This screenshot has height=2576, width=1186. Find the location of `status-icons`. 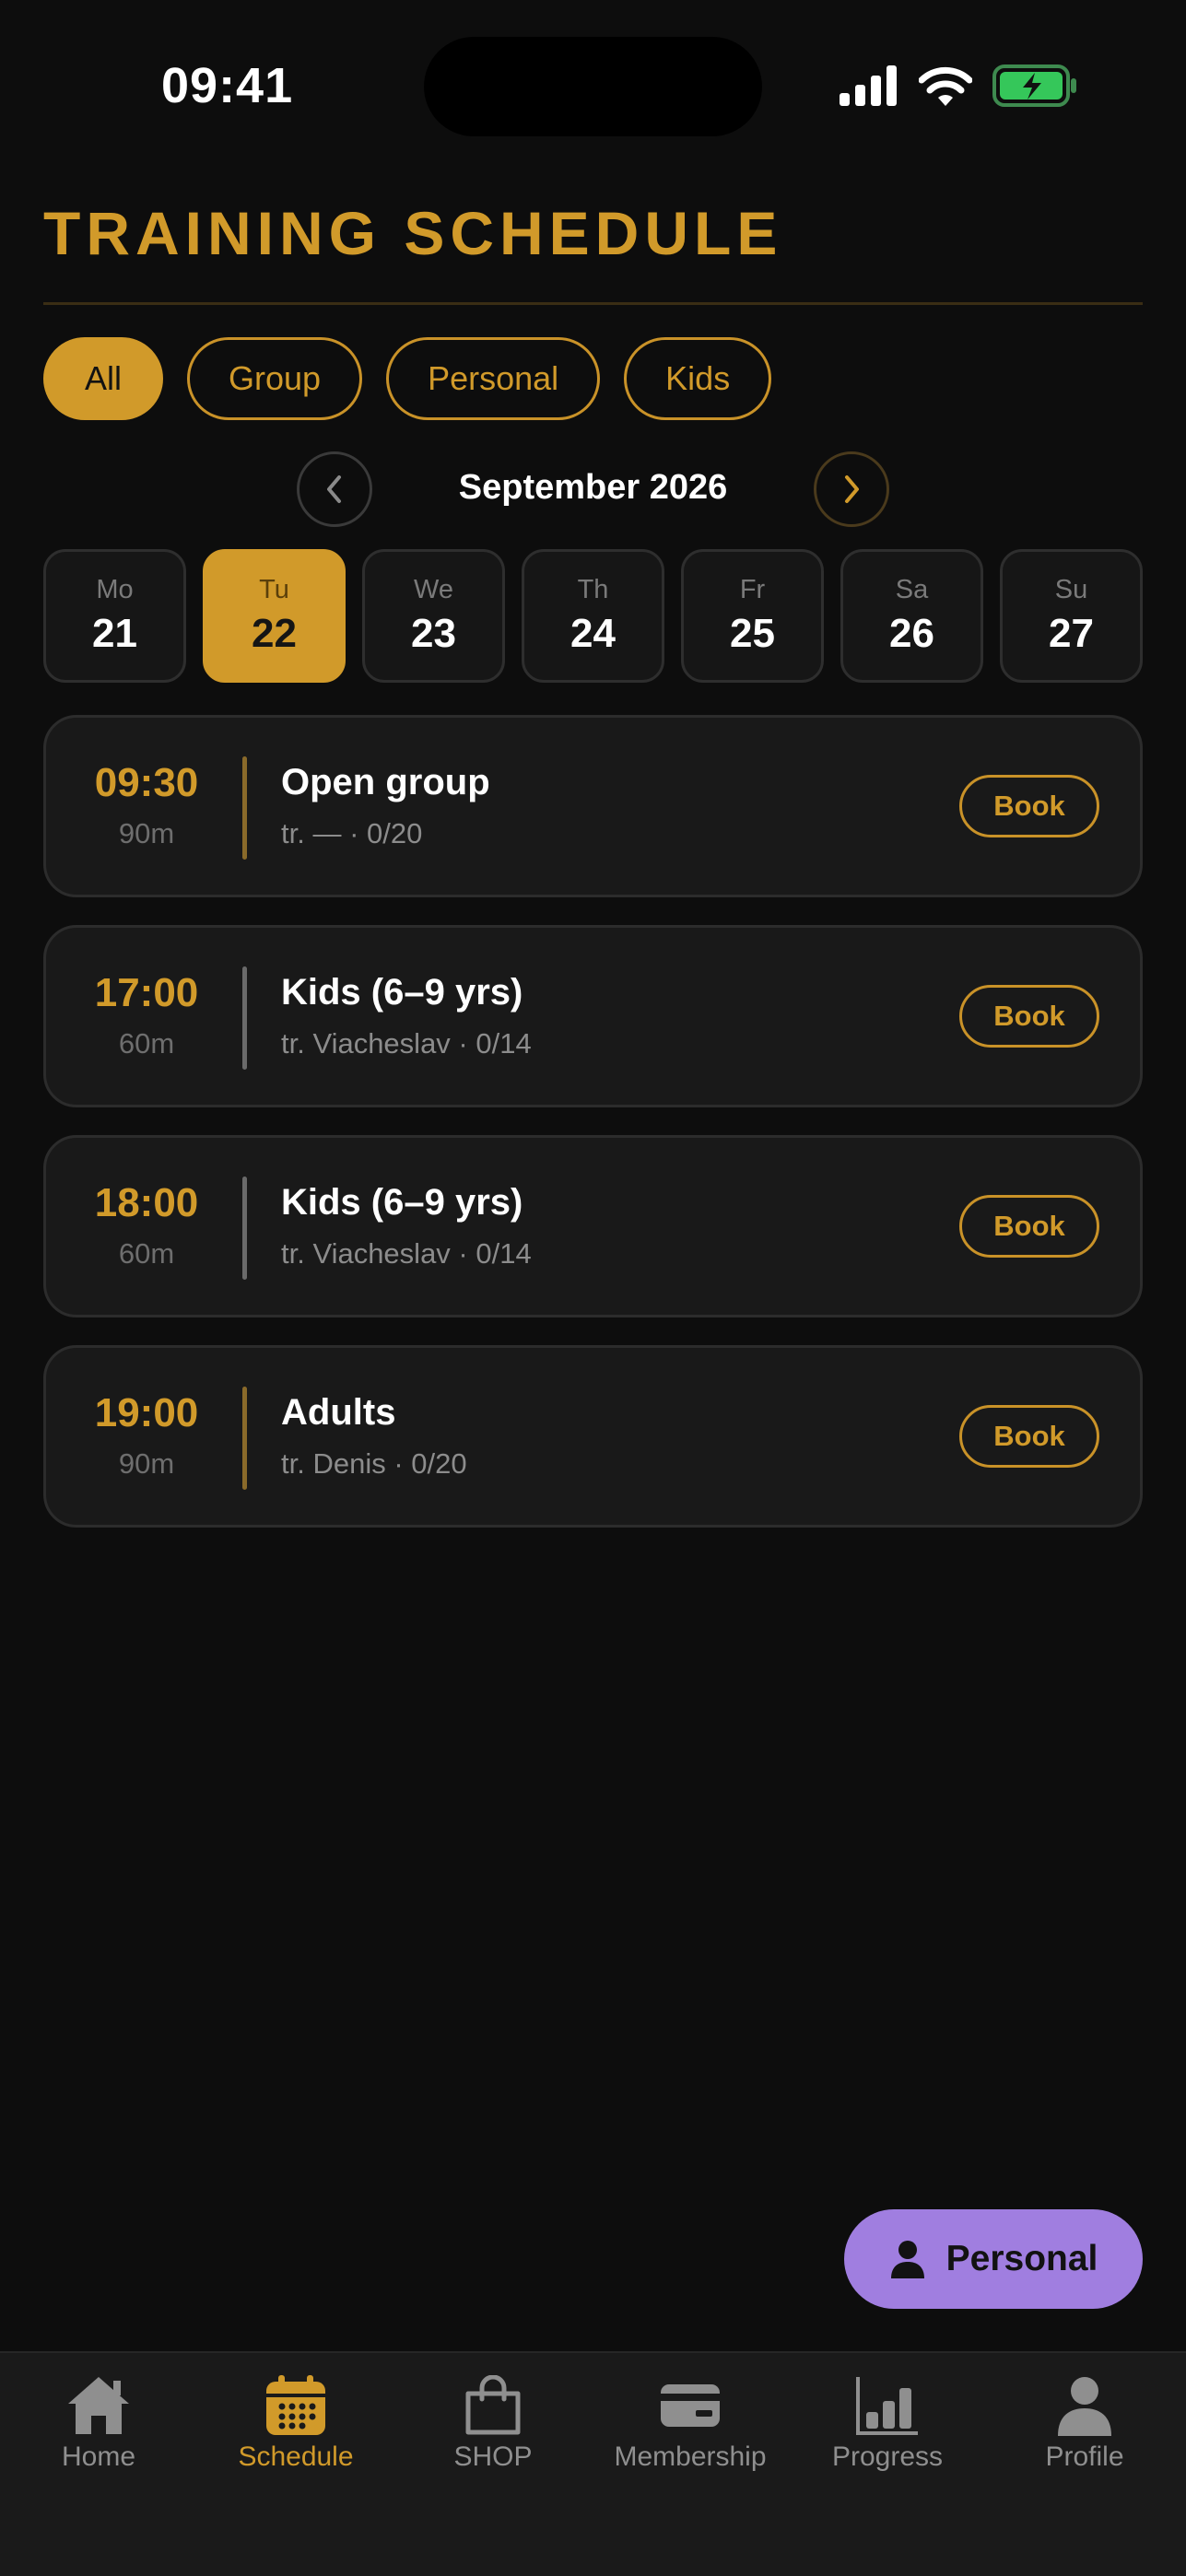

status-icons is located at coordinates (958, 85).